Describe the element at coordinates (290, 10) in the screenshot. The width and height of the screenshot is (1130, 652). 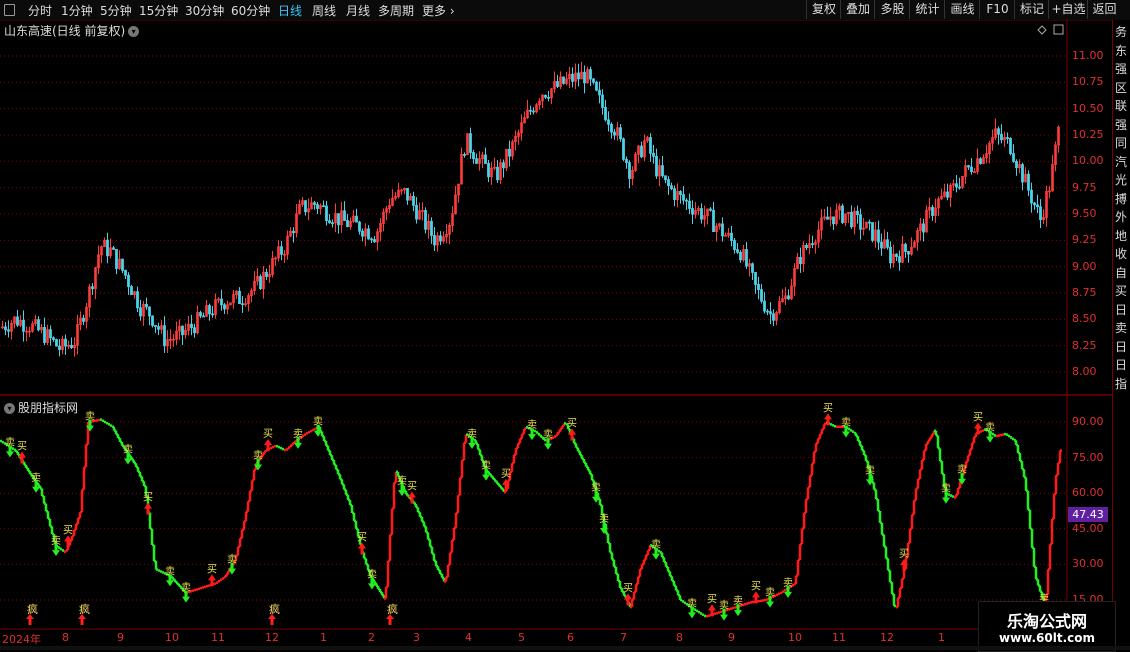
I see `tab-6: 日线` at that location.